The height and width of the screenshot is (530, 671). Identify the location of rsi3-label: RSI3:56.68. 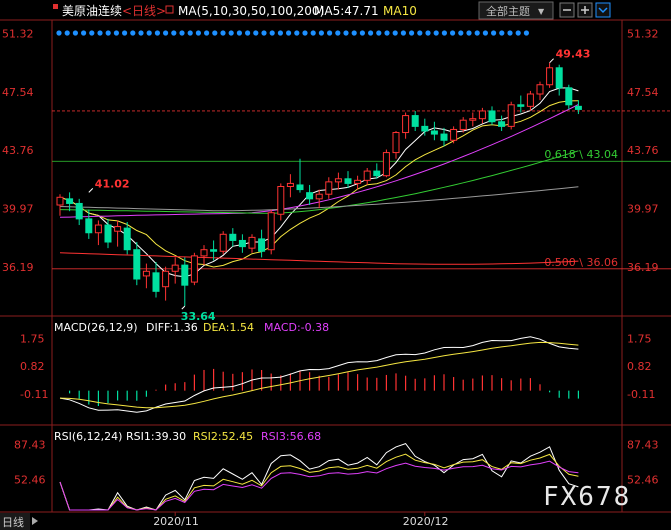
(291, 436).